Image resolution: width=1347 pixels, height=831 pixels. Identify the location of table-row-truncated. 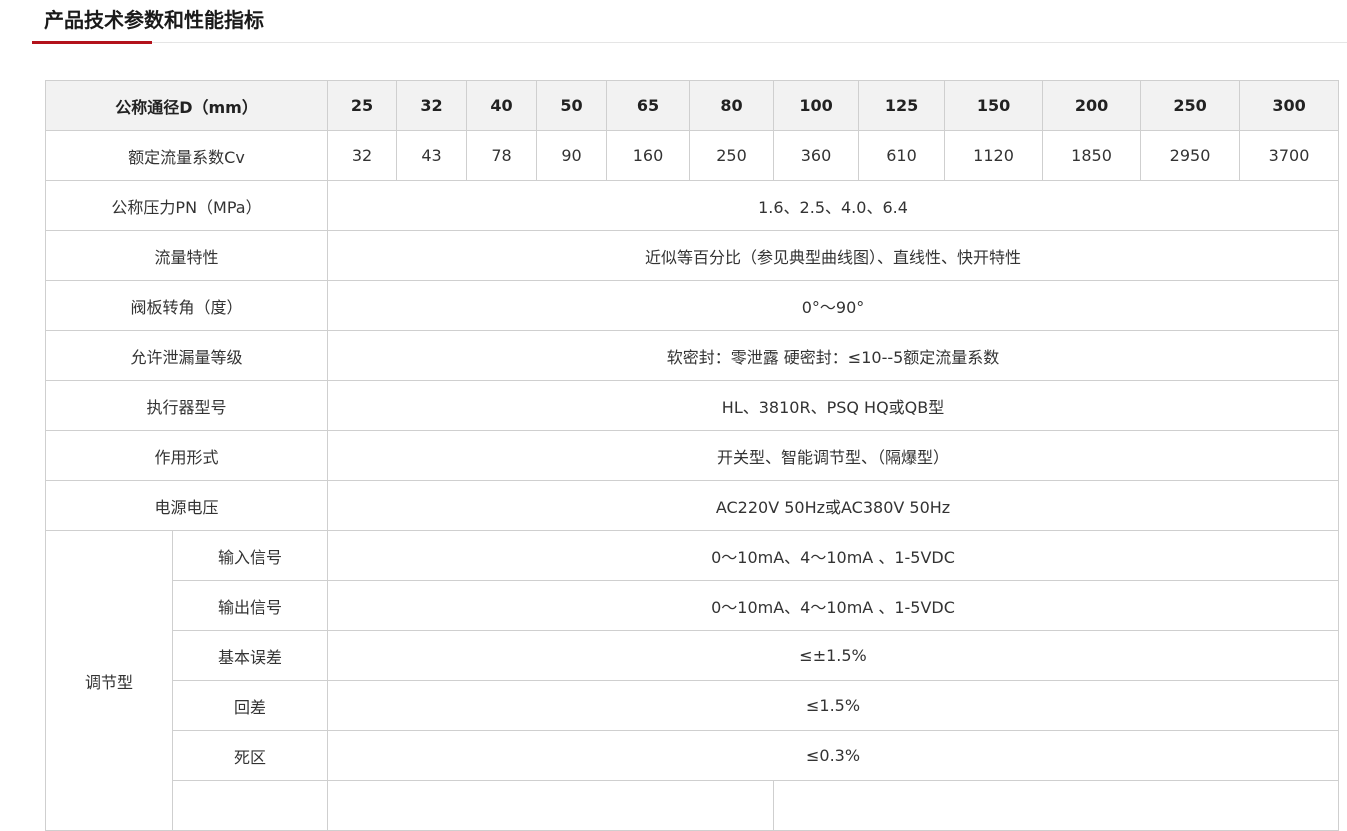
(693, 805).